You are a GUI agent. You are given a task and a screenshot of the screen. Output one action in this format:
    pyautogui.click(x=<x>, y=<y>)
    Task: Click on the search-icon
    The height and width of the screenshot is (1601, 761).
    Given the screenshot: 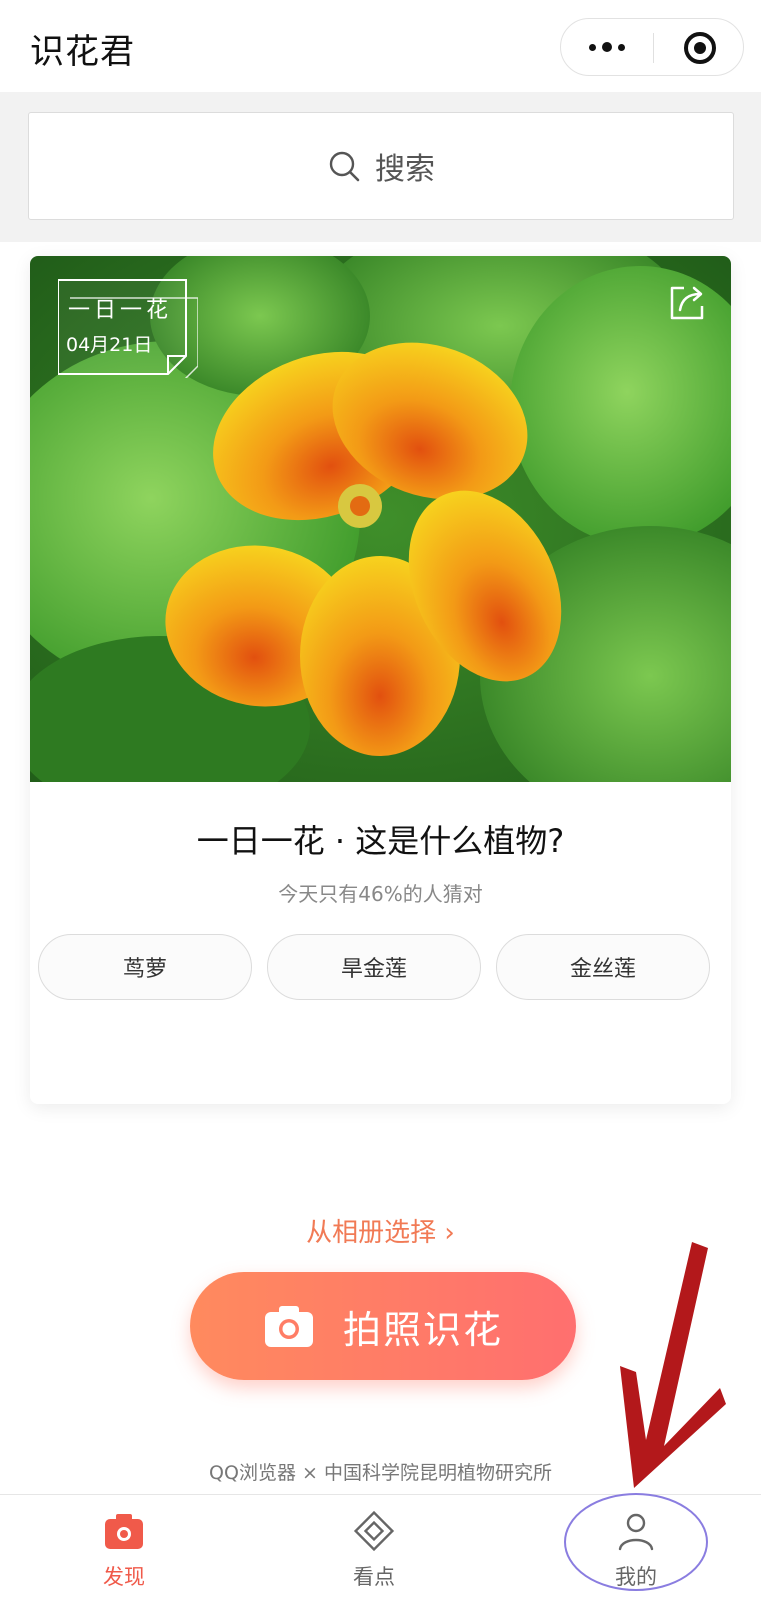 What is the action you would take?
    pyautogui.click(x=344, y=166)
    